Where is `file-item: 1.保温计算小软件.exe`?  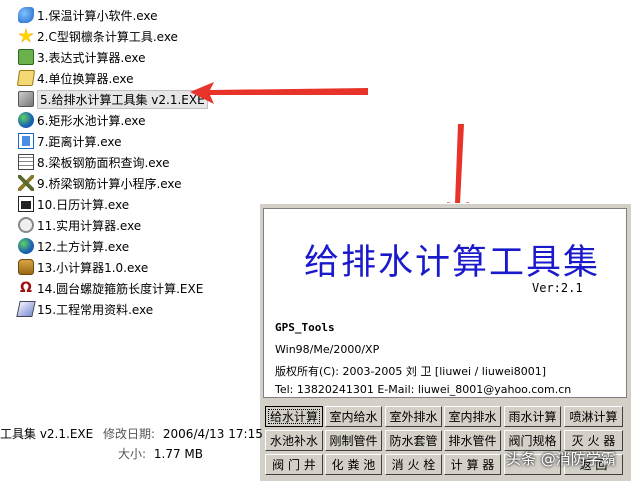
file-item: 1.保温计算小软件.exe is located at coordinates (88, 15).